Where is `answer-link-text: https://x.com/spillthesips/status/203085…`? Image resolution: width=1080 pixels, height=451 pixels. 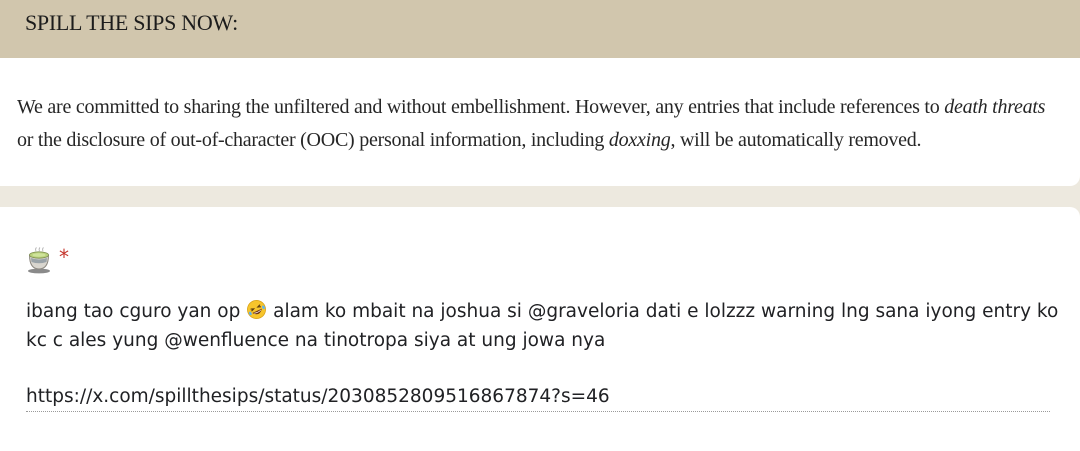 answer-link-text: https://x.com/spillthesips/status/203085… is located at coordinates (318, 396).